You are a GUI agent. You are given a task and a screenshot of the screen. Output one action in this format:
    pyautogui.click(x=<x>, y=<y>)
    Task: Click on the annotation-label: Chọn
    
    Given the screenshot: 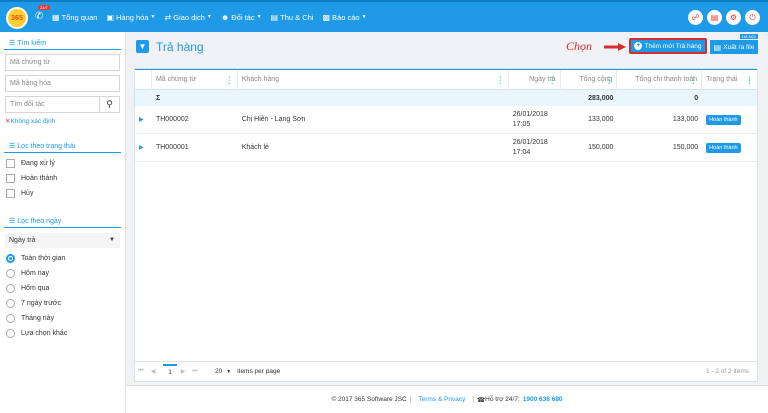 What is the action you would take?
    pyautogui.click(x=579, y=46)
    